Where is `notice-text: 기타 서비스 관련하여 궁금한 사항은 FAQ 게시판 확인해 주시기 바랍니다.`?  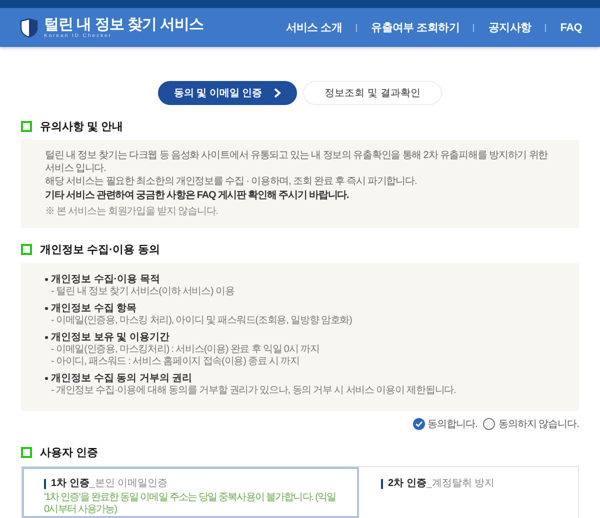
notice-text: 기타 서비스 관련하여 궁금한 사항은 FAQ 게시판 확인해 주시기 바랍니다. is located at coordinates (197, 195).